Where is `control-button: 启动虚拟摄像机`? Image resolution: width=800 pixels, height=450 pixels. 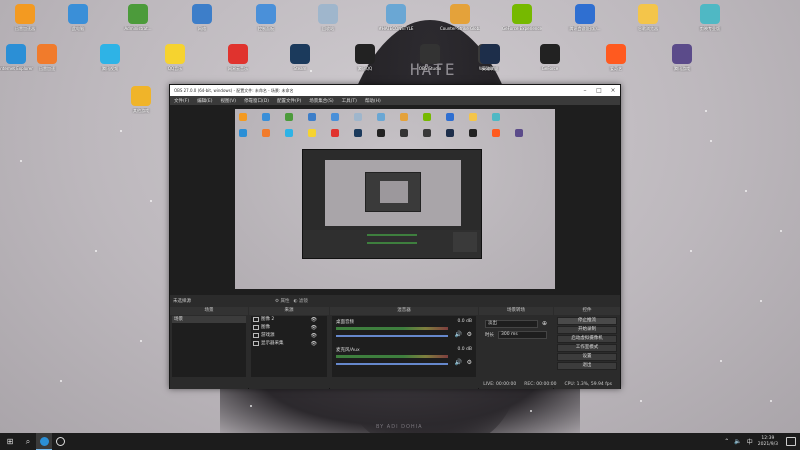
control-button: 启动虚拟摄像机 is located at coordinates (587, 339).